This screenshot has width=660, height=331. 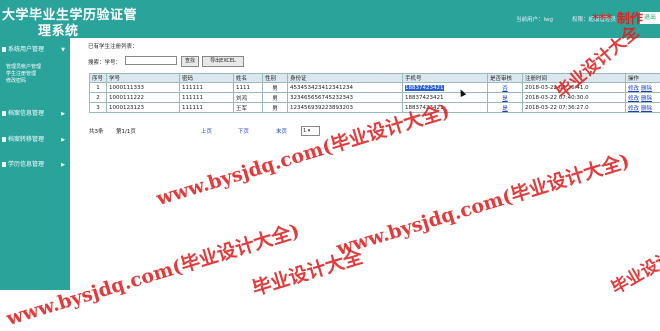 What do you see at coordinates (143, 108) in the screenshot?
I see `student-id-cell: 1000123123` at bounding box center [143, 108].